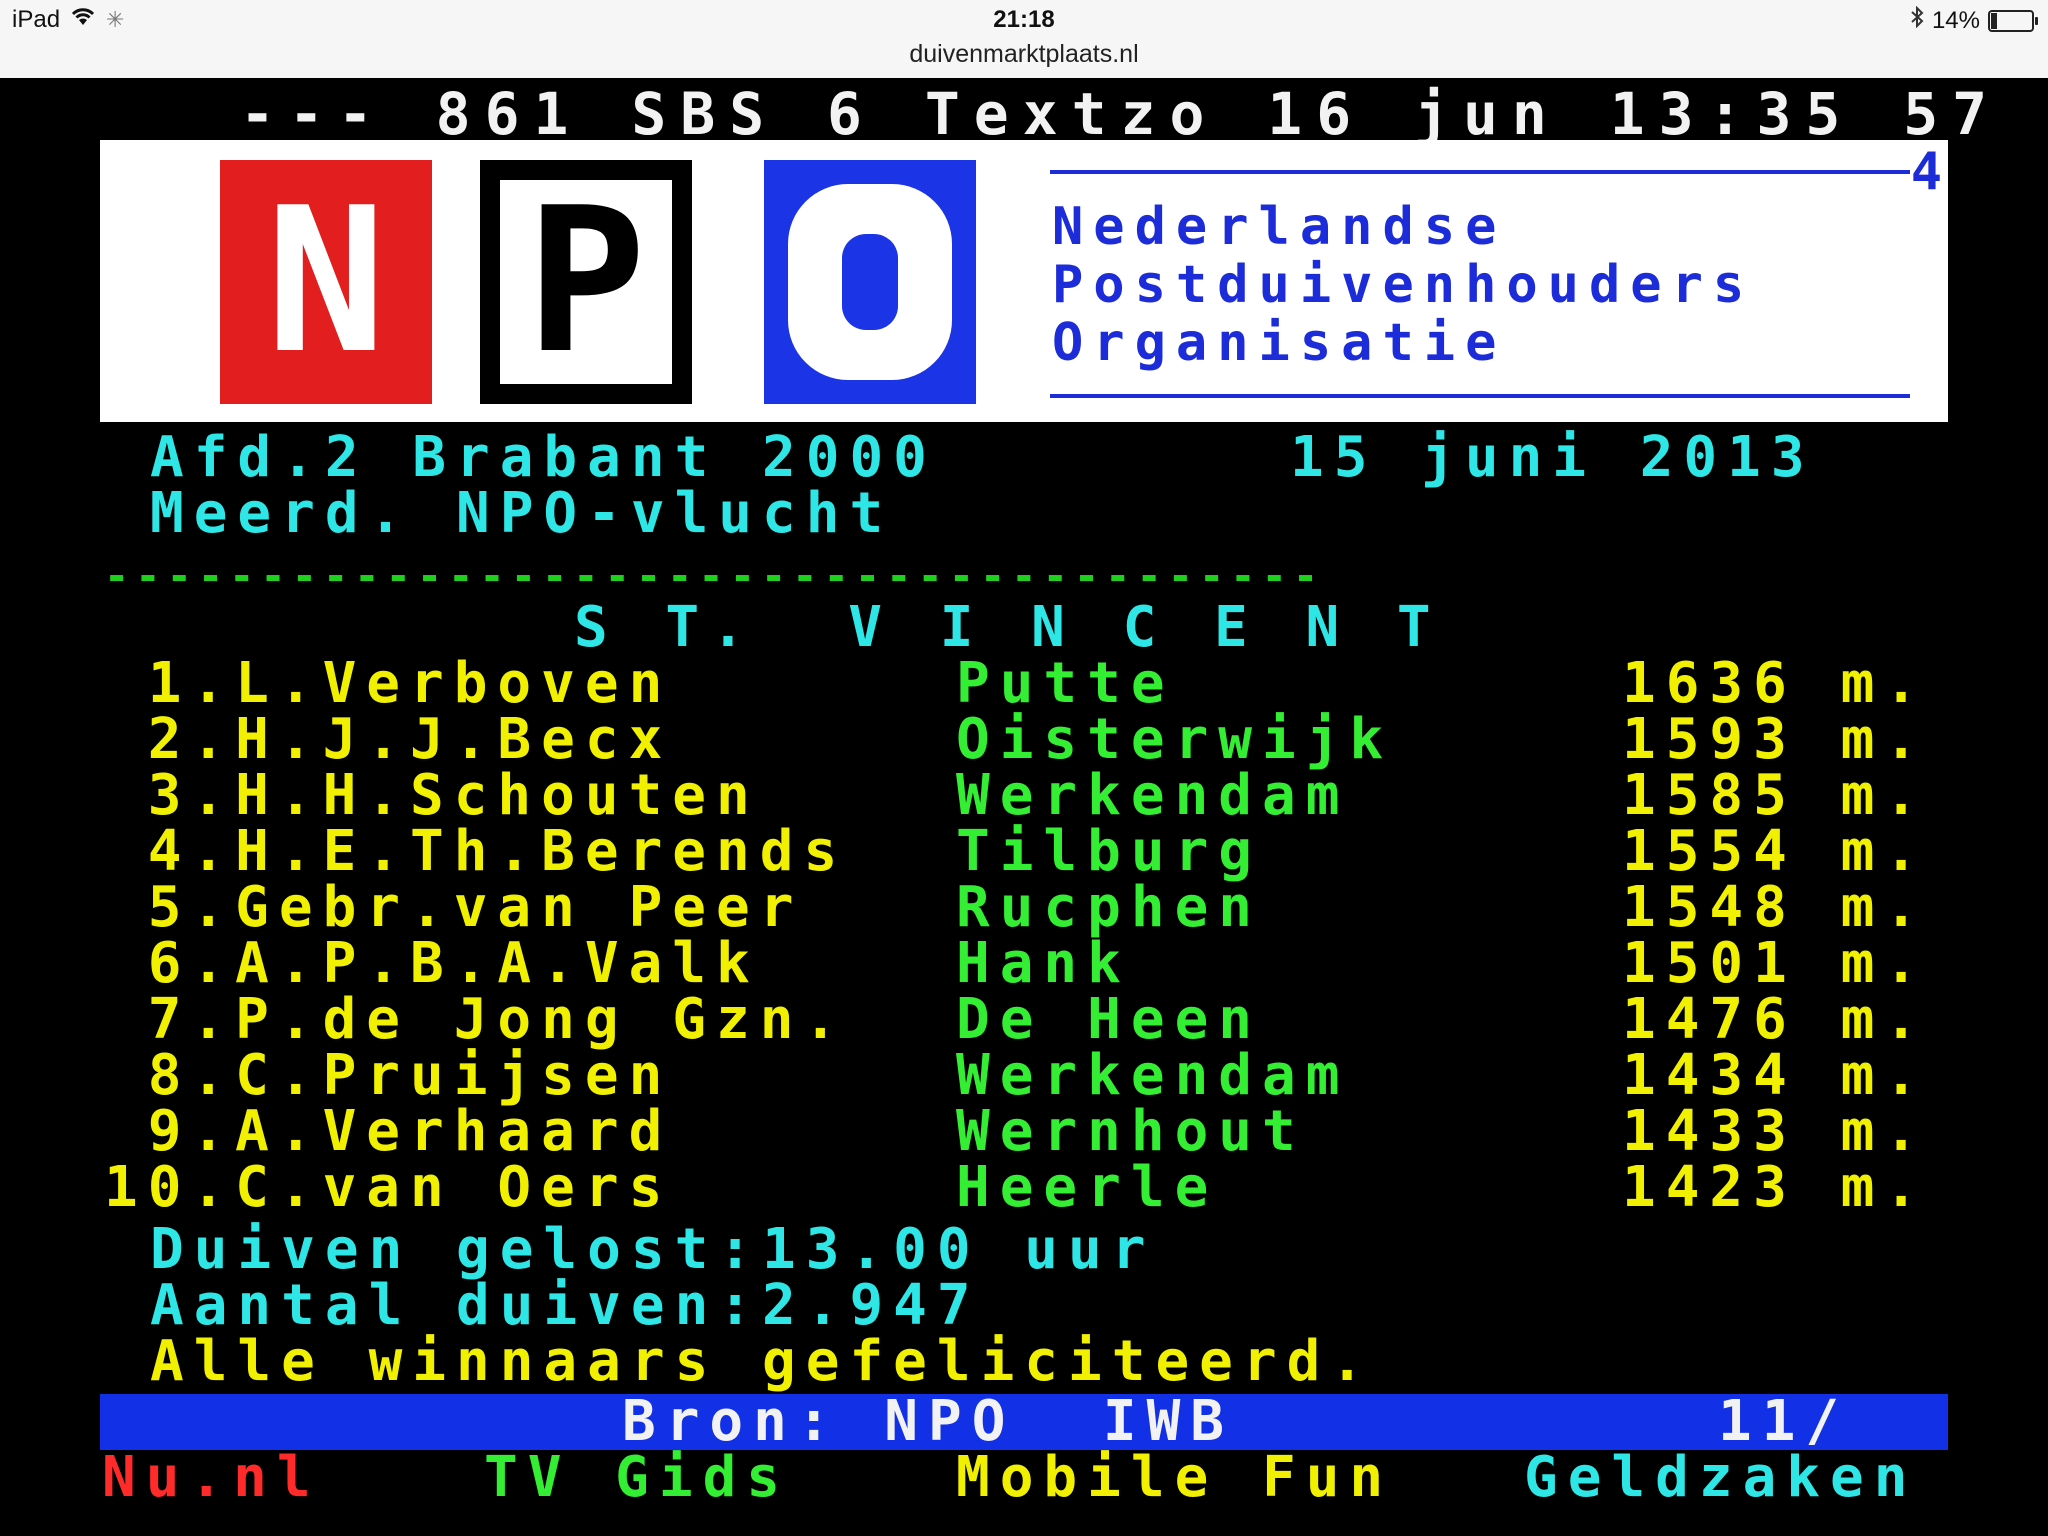 The width and height of the screenshot is (2048, 1536). What do you see at coordinates (1480, 396) in the screenshot?
I see `banner-rule-bottom` at bounding box center [1480, 396].